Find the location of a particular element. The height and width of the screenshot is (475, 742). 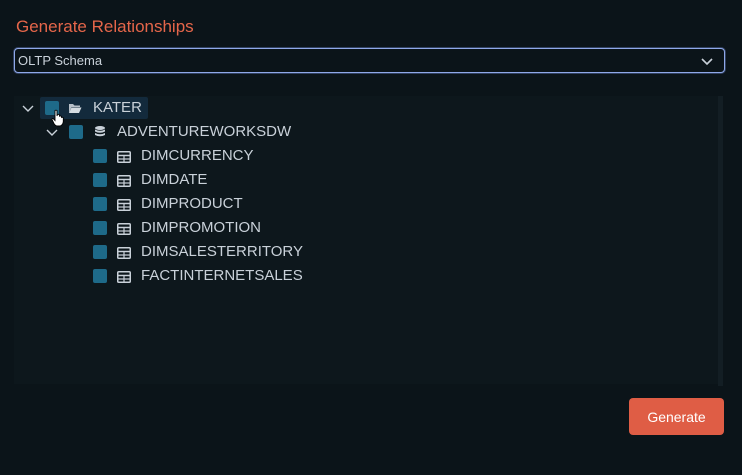

dialog-title: Generate Relationships is located at coordinates (105, 26).